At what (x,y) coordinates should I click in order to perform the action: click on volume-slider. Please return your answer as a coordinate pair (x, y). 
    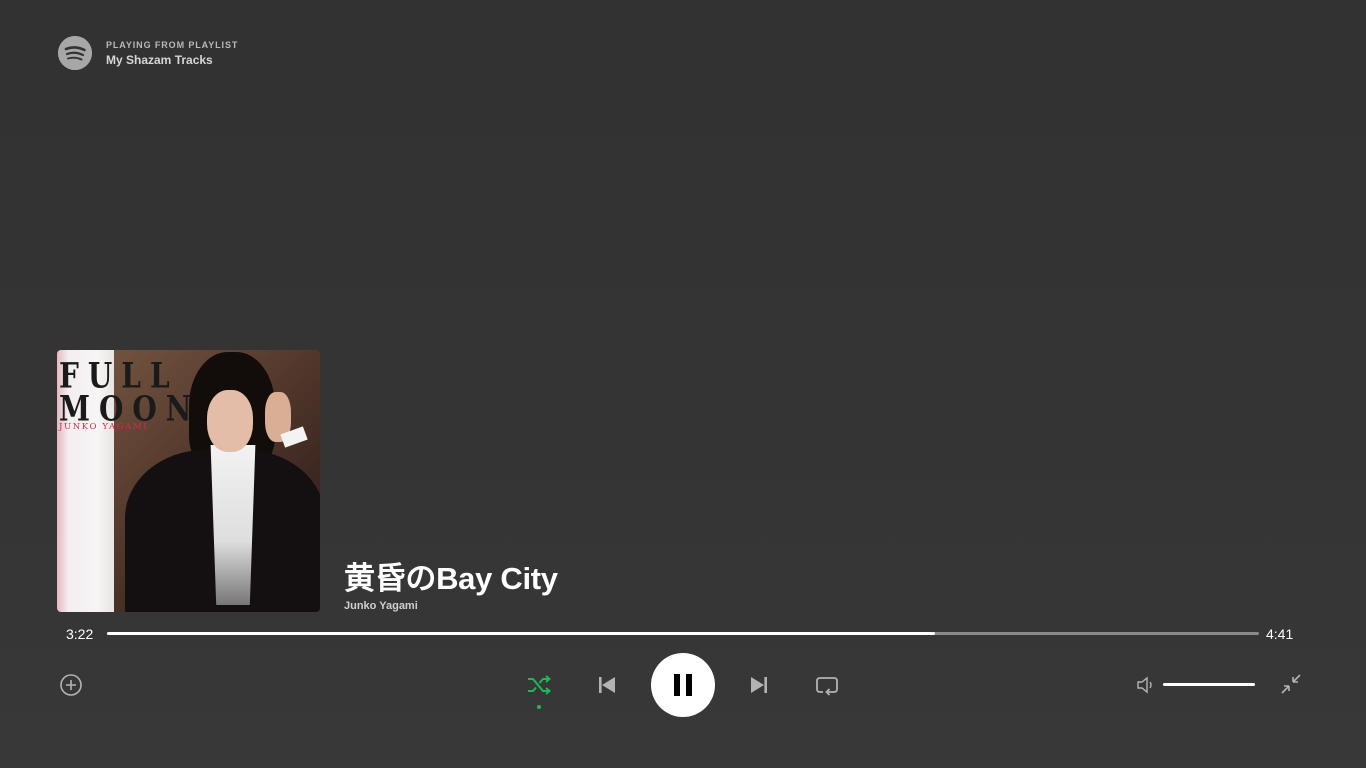
    Looking at the image, I should click on (1209, 684).